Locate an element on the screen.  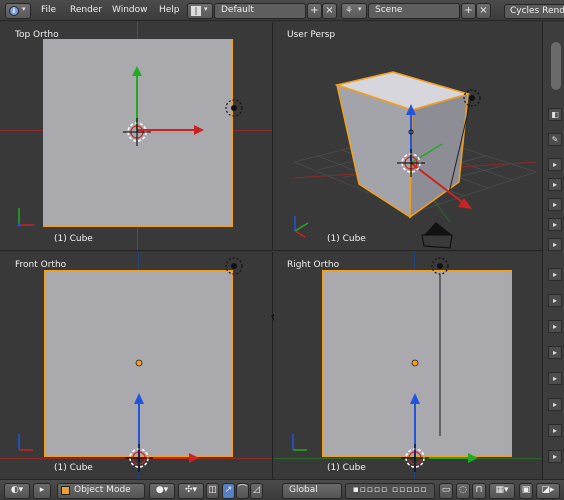
lock-icon: ▭ is located at coordinates (446, 490).